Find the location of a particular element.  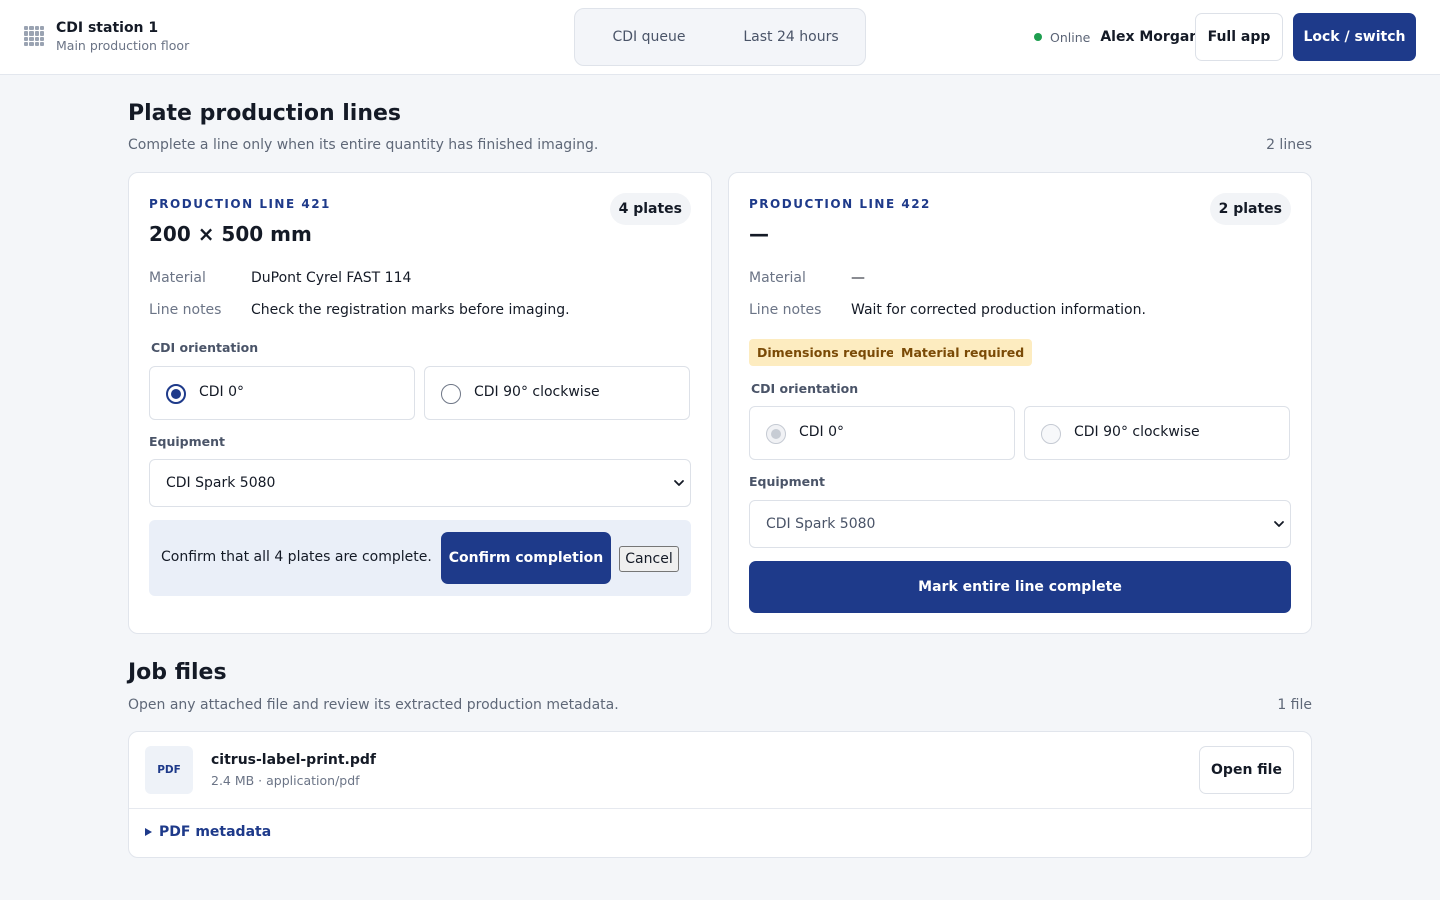

user-name: Alex Morgan is located at coordinates (1150, 37).